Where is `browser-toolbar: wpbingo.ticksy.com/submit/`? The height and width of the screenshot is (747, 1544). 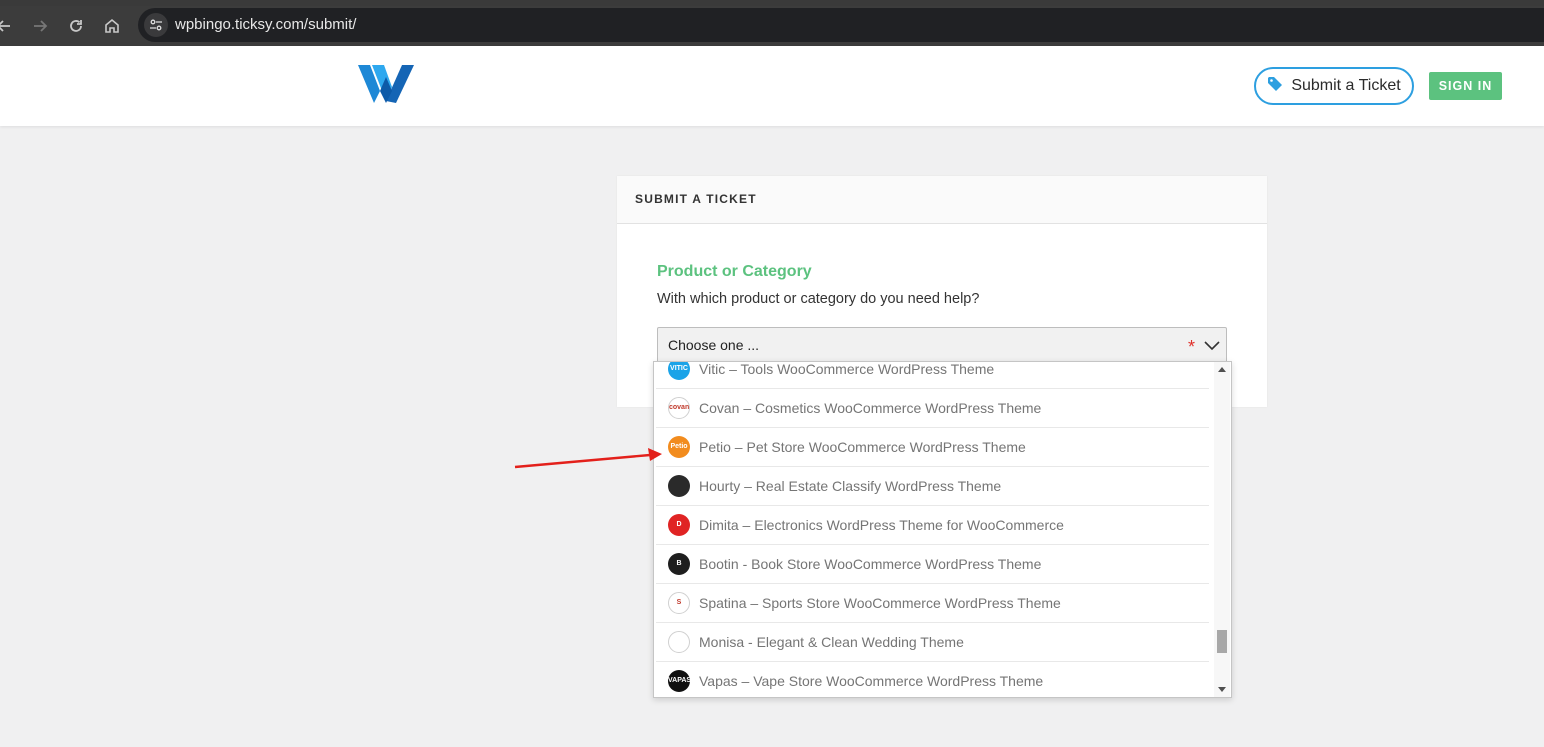 browser-toolbar: wpbingo.ticksy.com/submit/ is located at coordinates (772, 26).